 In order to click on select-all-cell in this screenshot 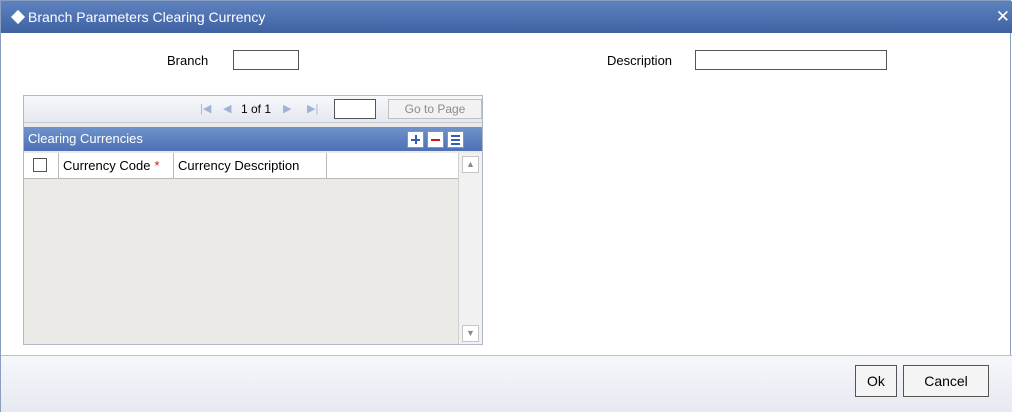, I will do `click(41, 165)`.